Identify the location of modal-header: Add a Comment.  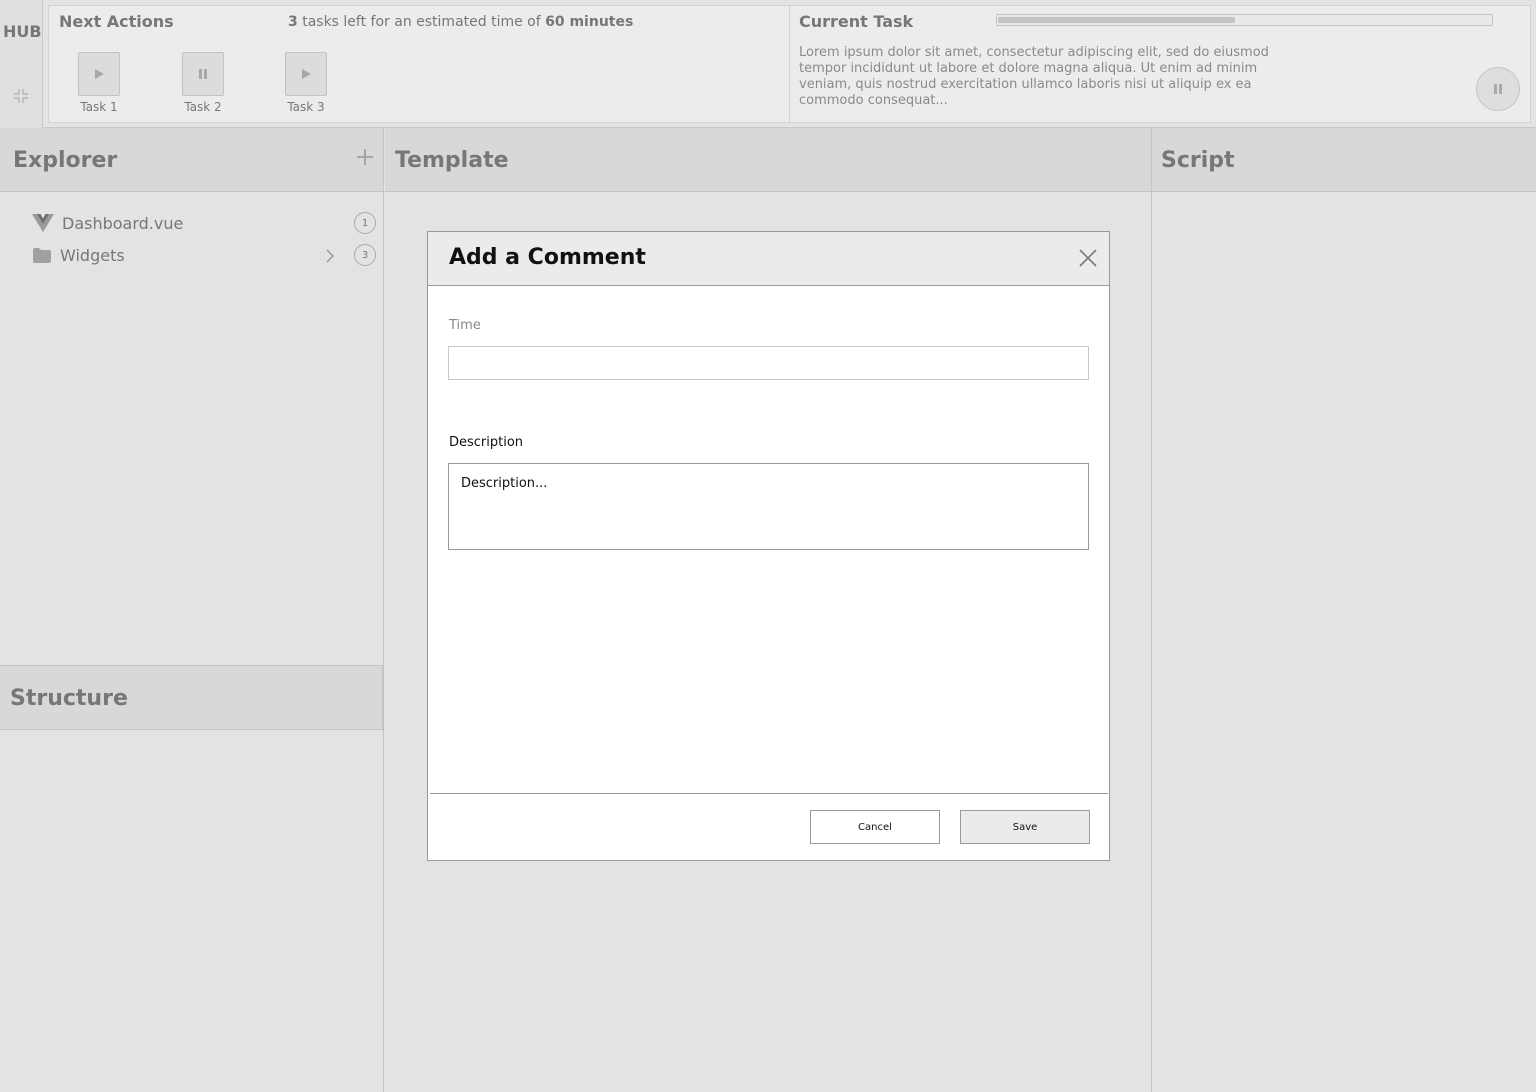
(768, 259).